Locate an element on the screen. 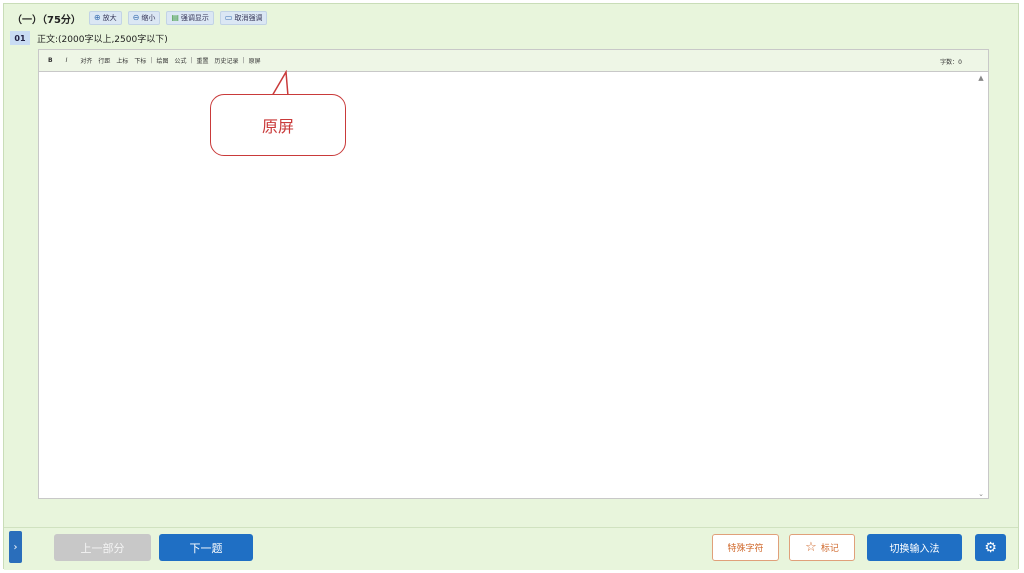  word-count: 字数：0 is located at coordinates (951, 62).